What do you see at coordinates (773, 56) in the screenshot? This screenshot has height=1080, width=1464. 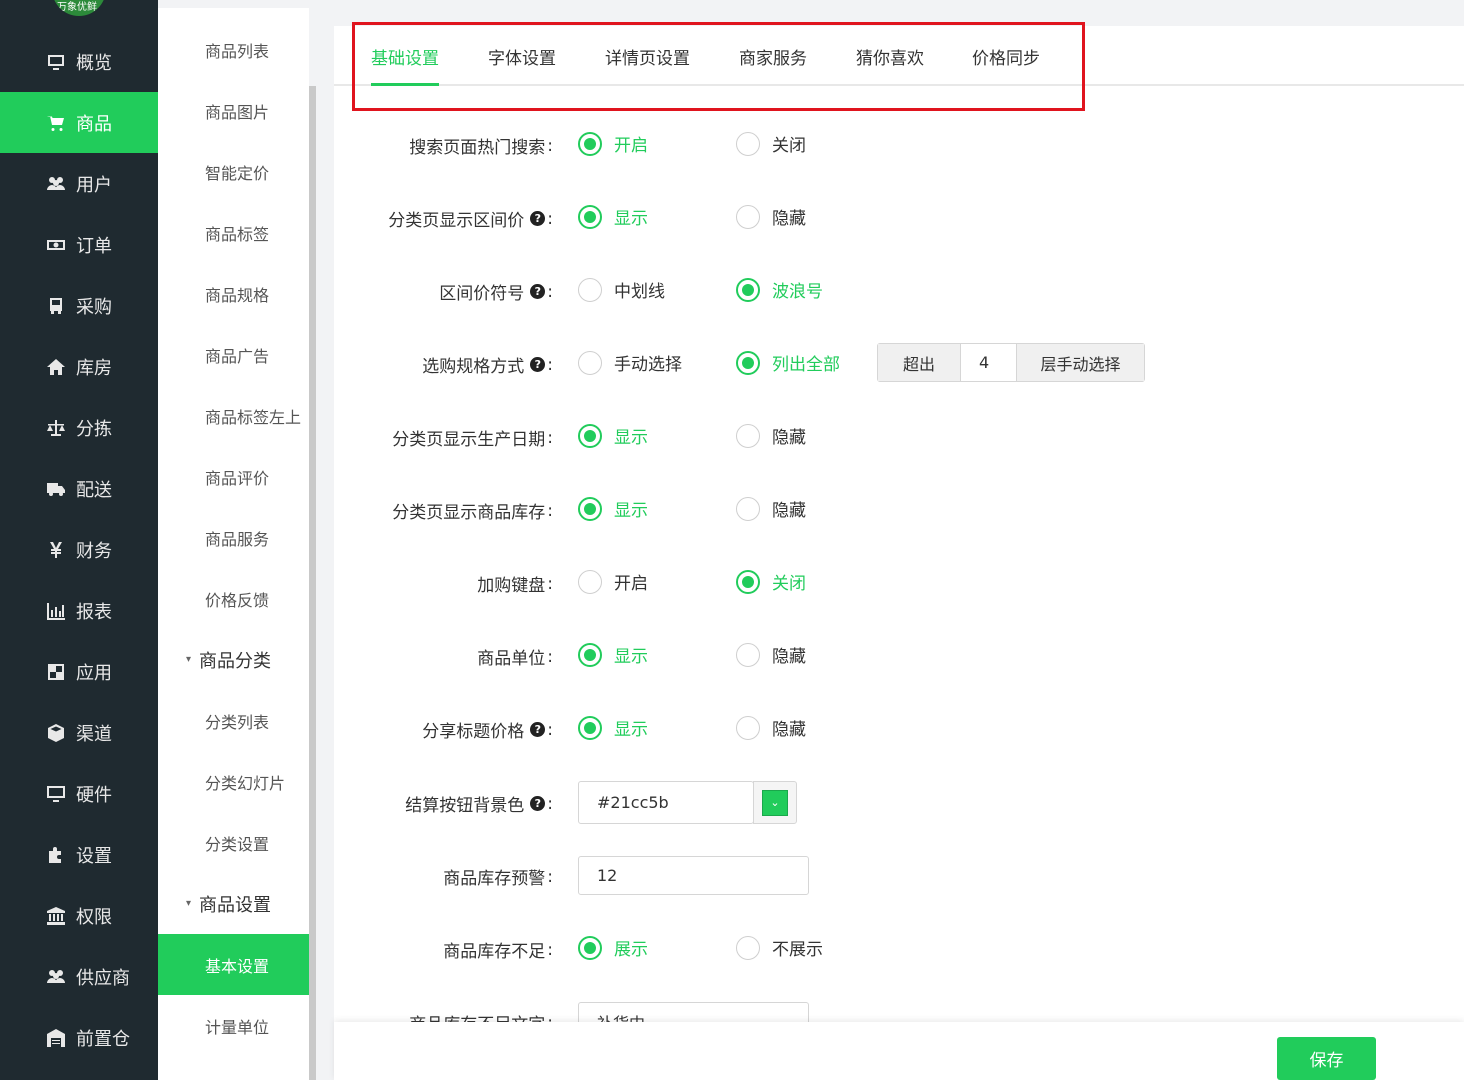 I see `tab-3: 商家服务` at bounding box center [773, 56].